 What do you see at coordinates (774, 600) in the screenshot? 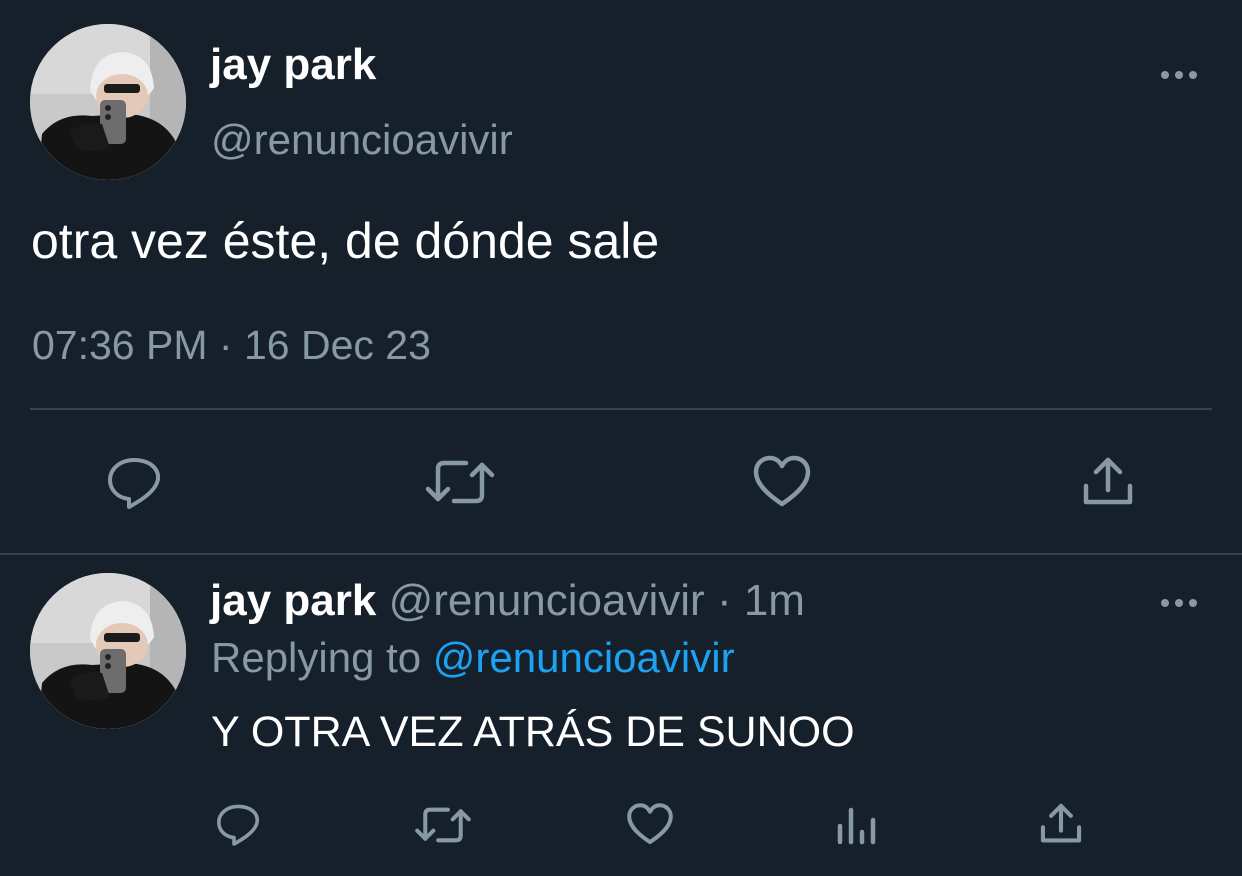
I see `tweet-age: 1m` at bounding box center [774, 600].